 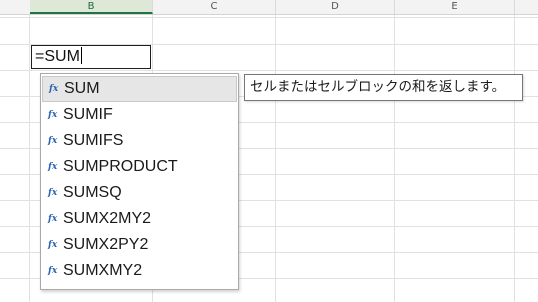 I want to click on autocomplete-item: fx SUMXMY2, so click(x=139, y=271).